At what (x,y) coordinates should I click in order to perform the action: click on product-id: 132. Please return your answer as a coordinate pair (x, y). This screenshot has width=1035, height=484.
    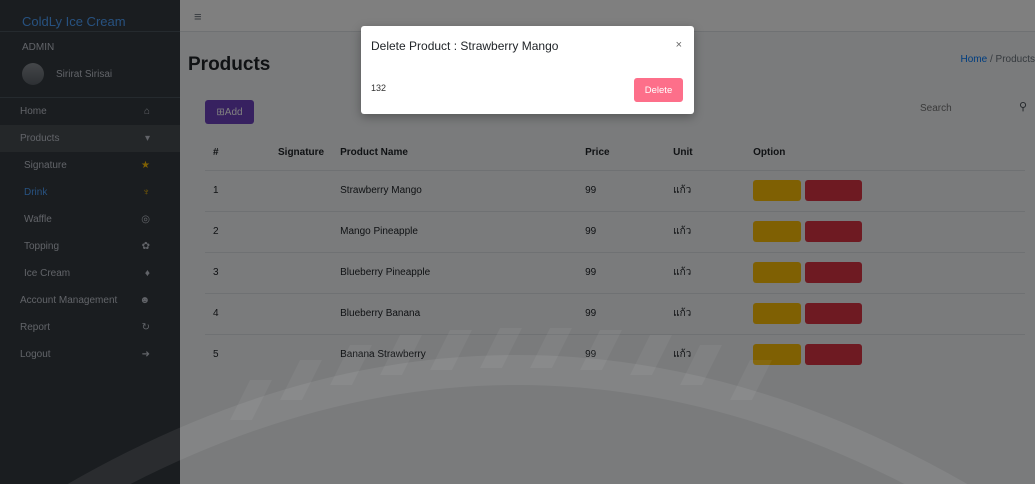
    Looking at the image, I should click on (379, 88).